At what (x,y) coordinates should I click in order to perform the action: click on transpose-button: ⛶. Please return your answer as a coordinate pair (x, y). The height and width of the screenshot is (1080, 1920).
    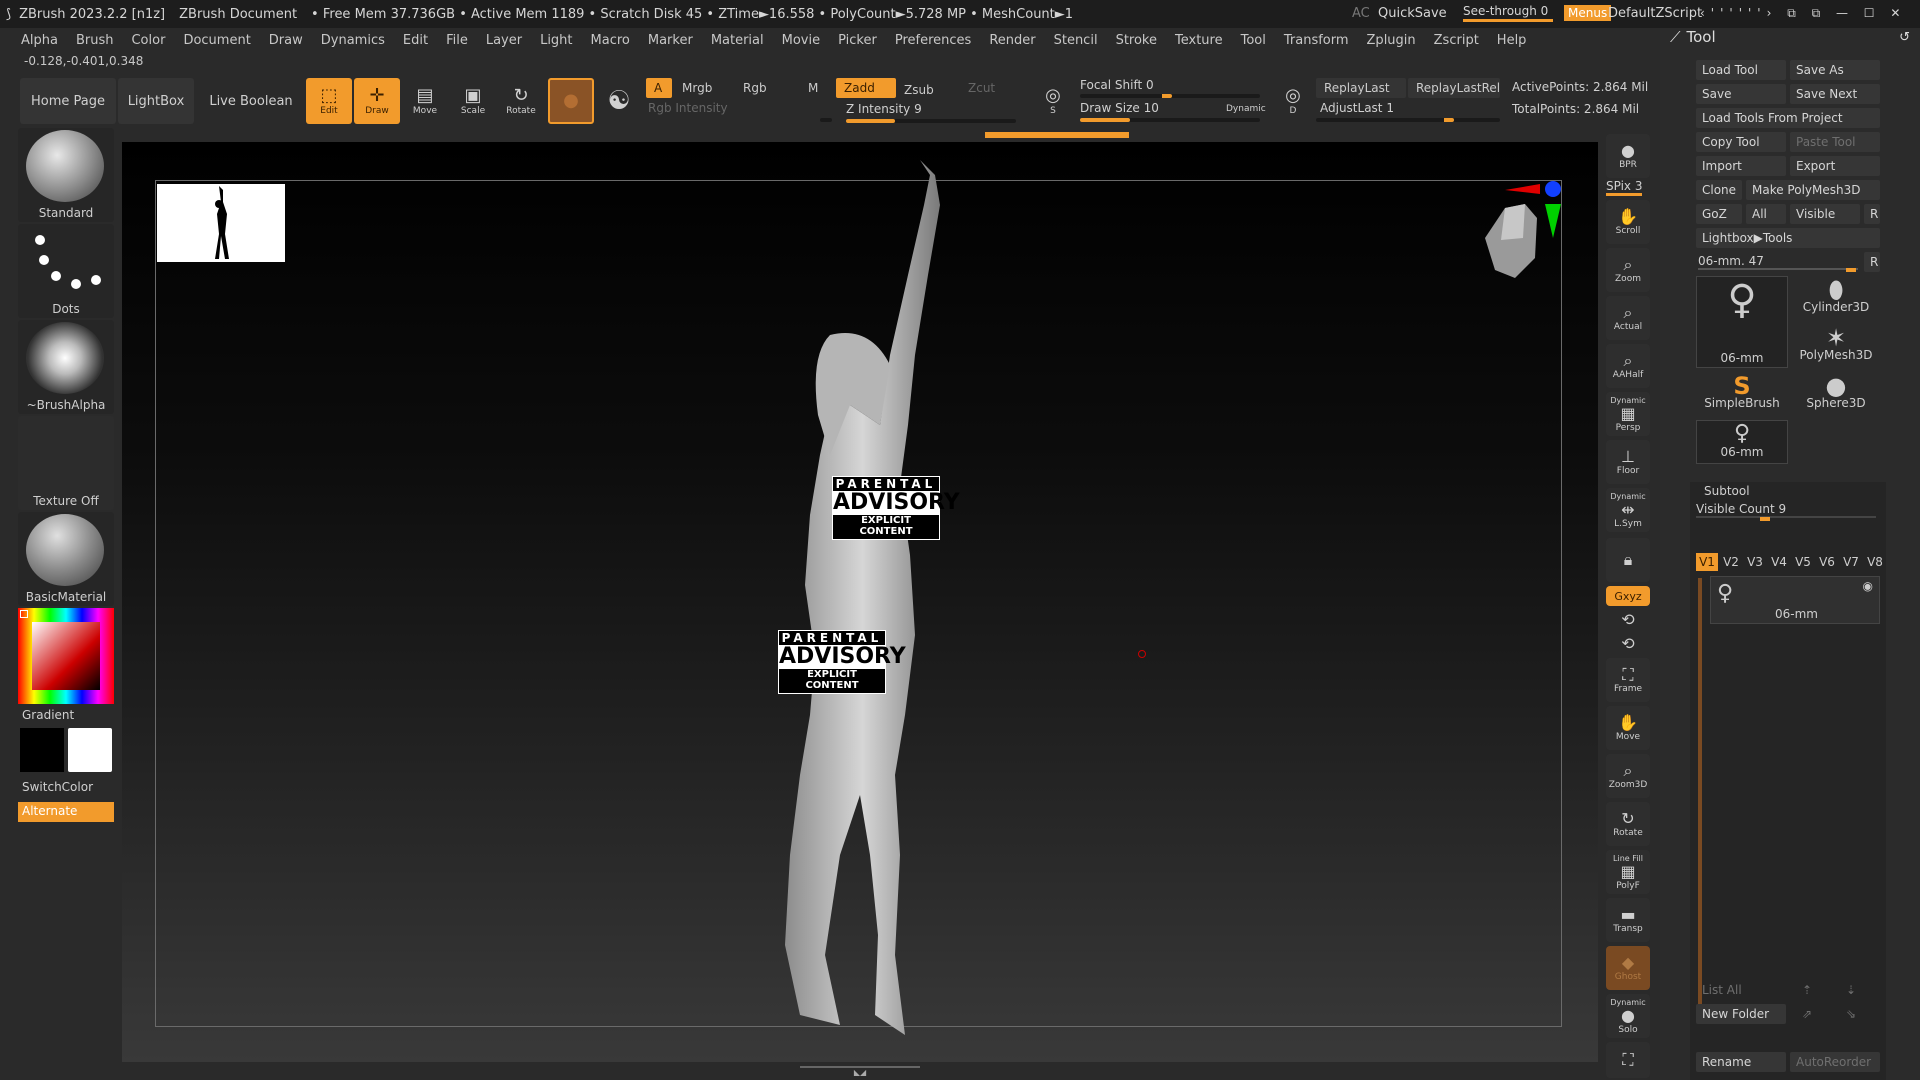
    Looking at the image, I should click on (1628, 1060).